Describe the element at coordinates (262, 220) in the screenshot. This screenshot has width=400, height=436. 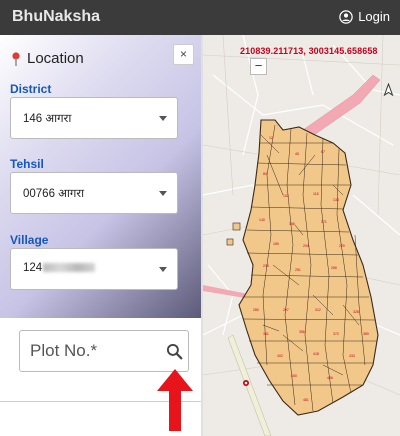
I see `svg-text: 140` at that location.